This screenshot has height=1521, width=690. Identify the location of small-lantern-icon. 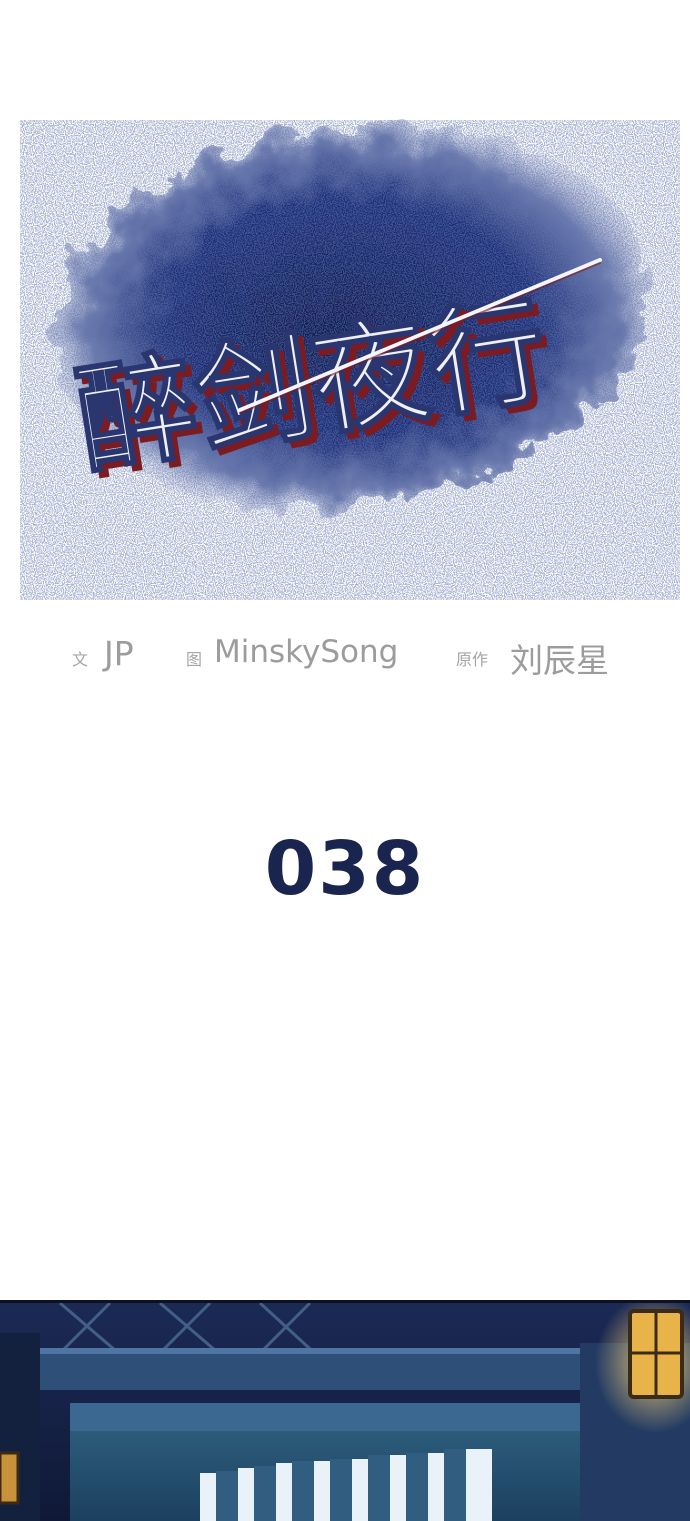
(10, 1478).